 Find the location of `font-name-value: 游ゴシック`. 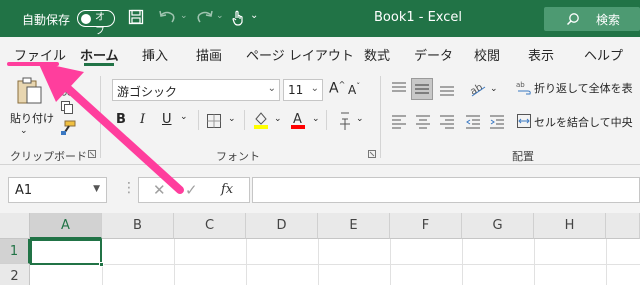

font-name-value: 游ゴシック is located at coordinates (147, 92).